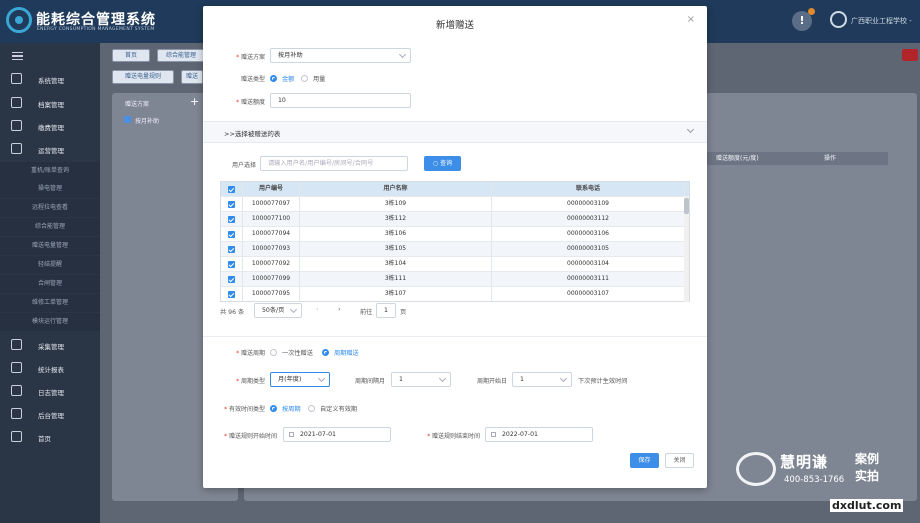 The width and height of the screenshot is (920, 523). What do you see at coordinates (539, 434) in the screenshot?
I see `end-date-input: 2022-07-01` at bounding box center [539, 434].